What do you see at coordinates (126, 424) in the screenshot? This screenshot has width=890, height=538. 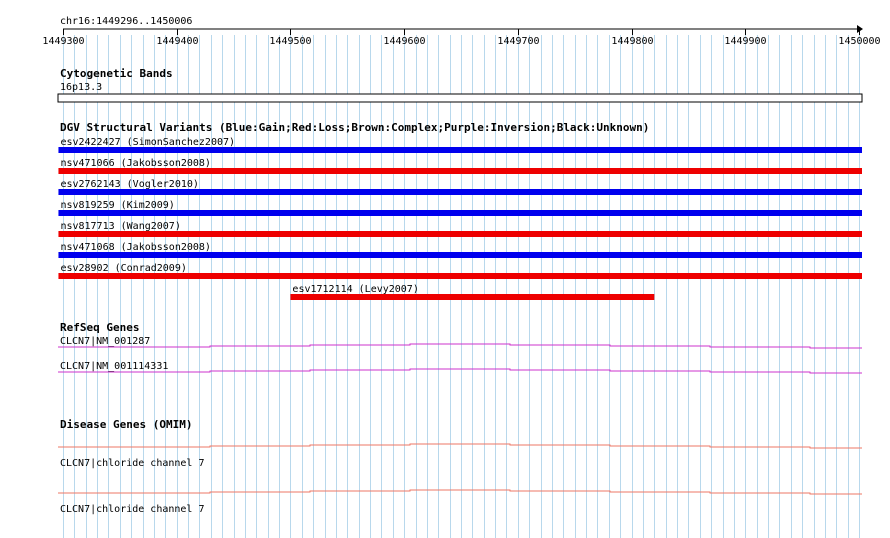 I see `omim-track-title: Disease Genes (OMIM)` at bounding box center [126, 424].